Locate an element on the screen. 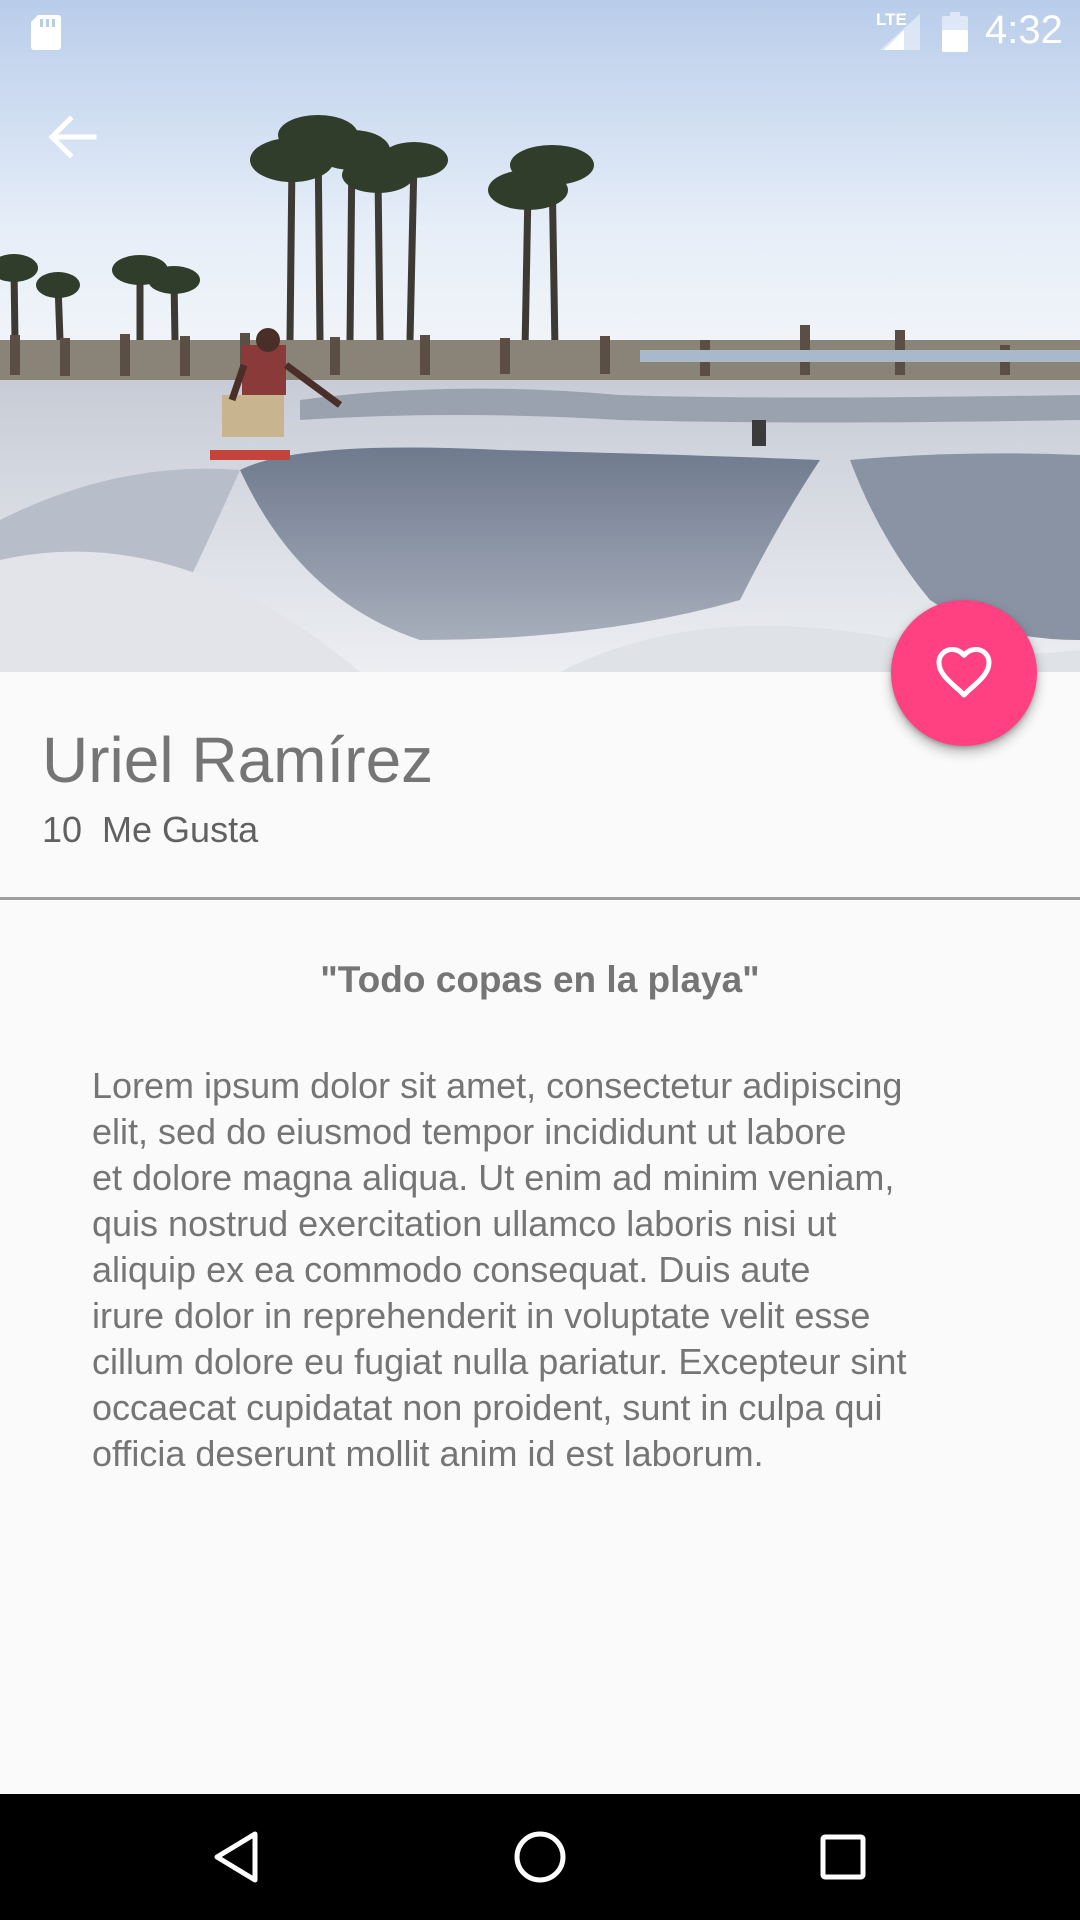  nav-recents-button is located at coordinates (843, 1857).